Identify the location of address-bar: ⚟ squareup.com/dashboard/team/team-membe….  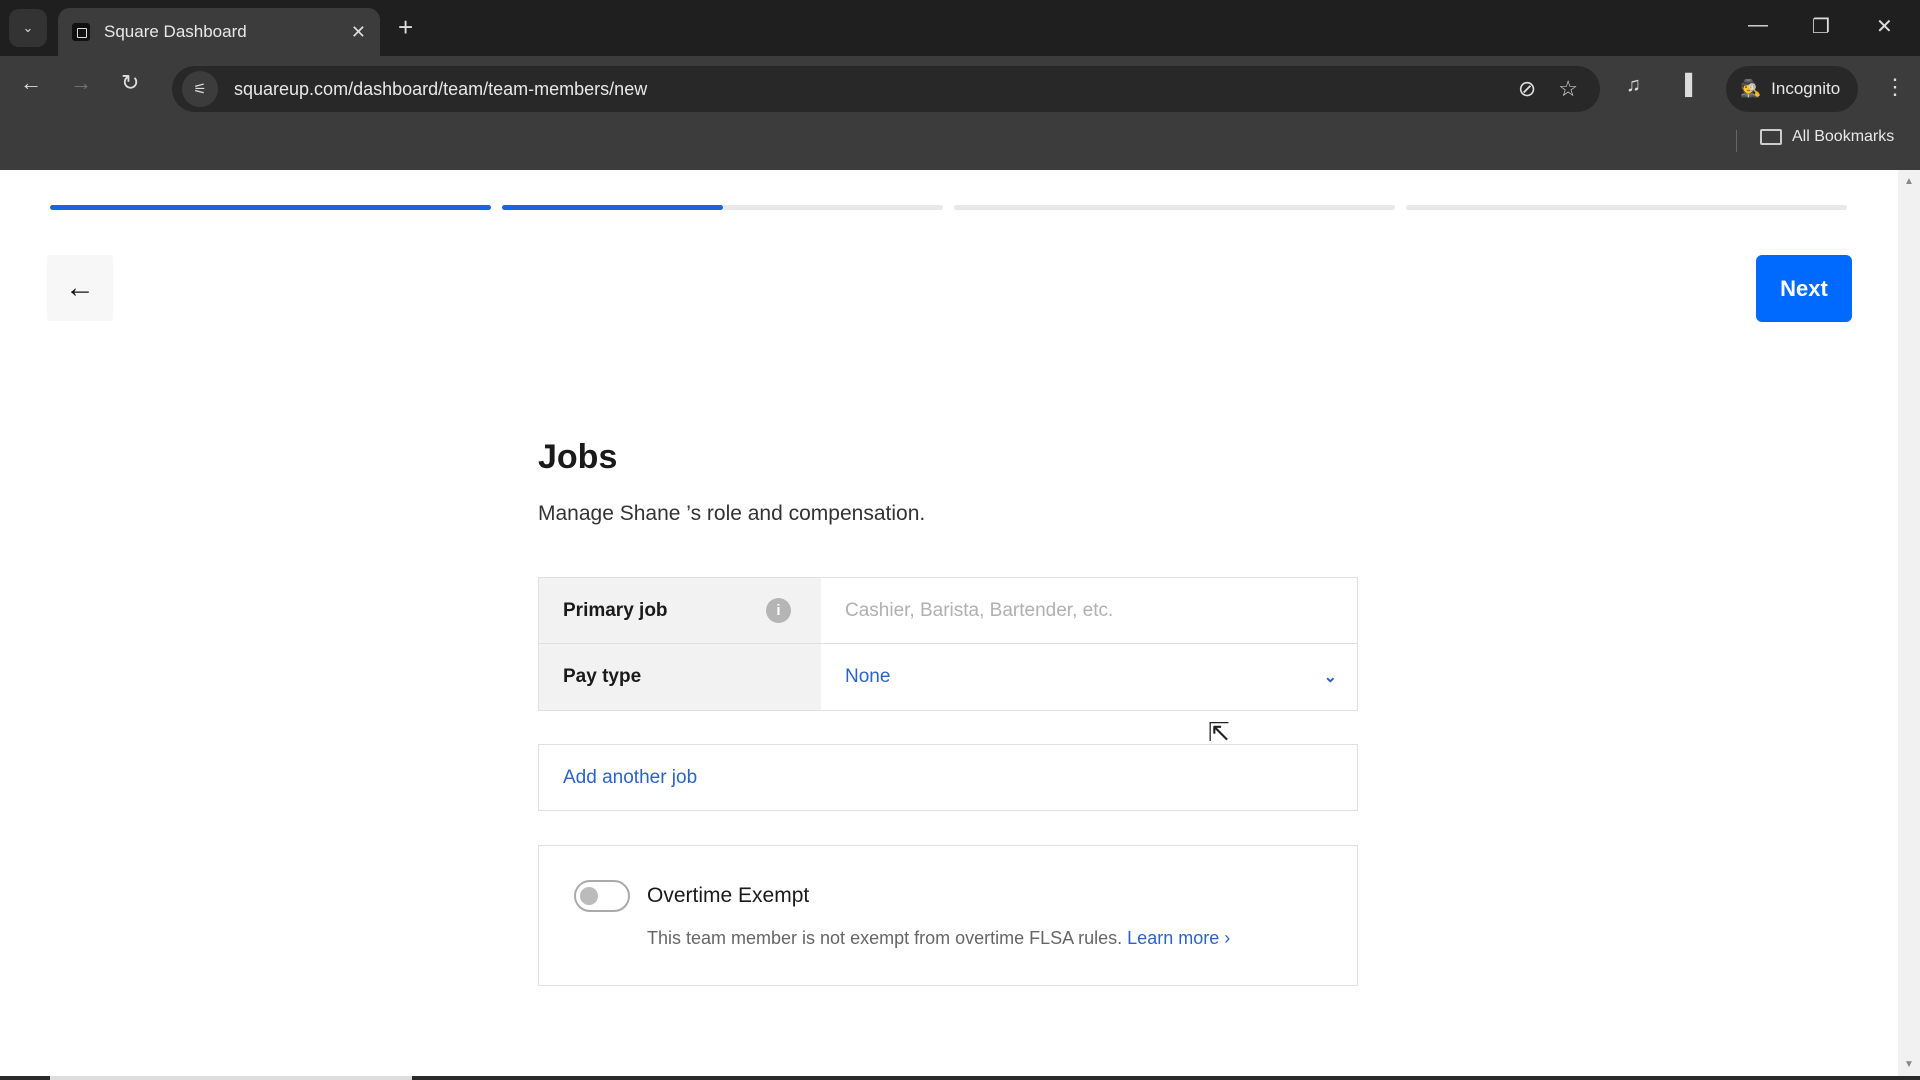
(886, 89).